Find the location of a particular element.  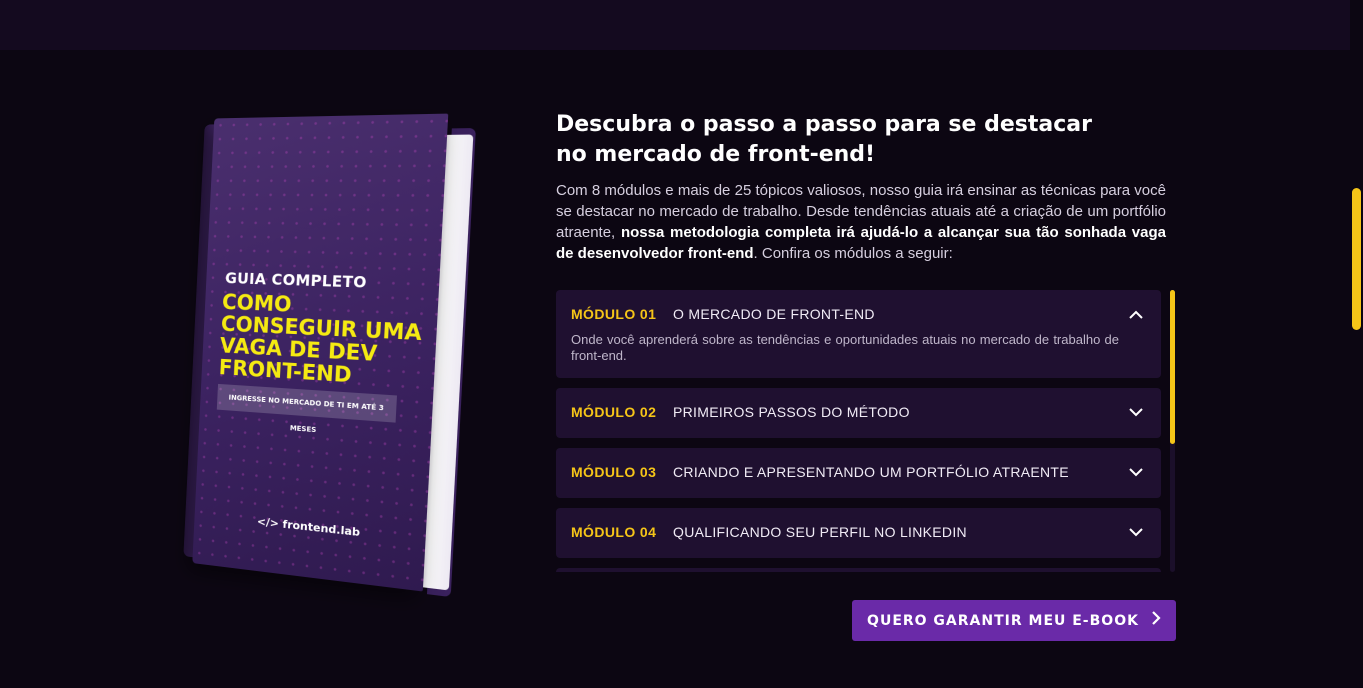

buy-ebook-button: QUERO GARANTIR MEU E-BOOK is located at coordinates (1014, 620).